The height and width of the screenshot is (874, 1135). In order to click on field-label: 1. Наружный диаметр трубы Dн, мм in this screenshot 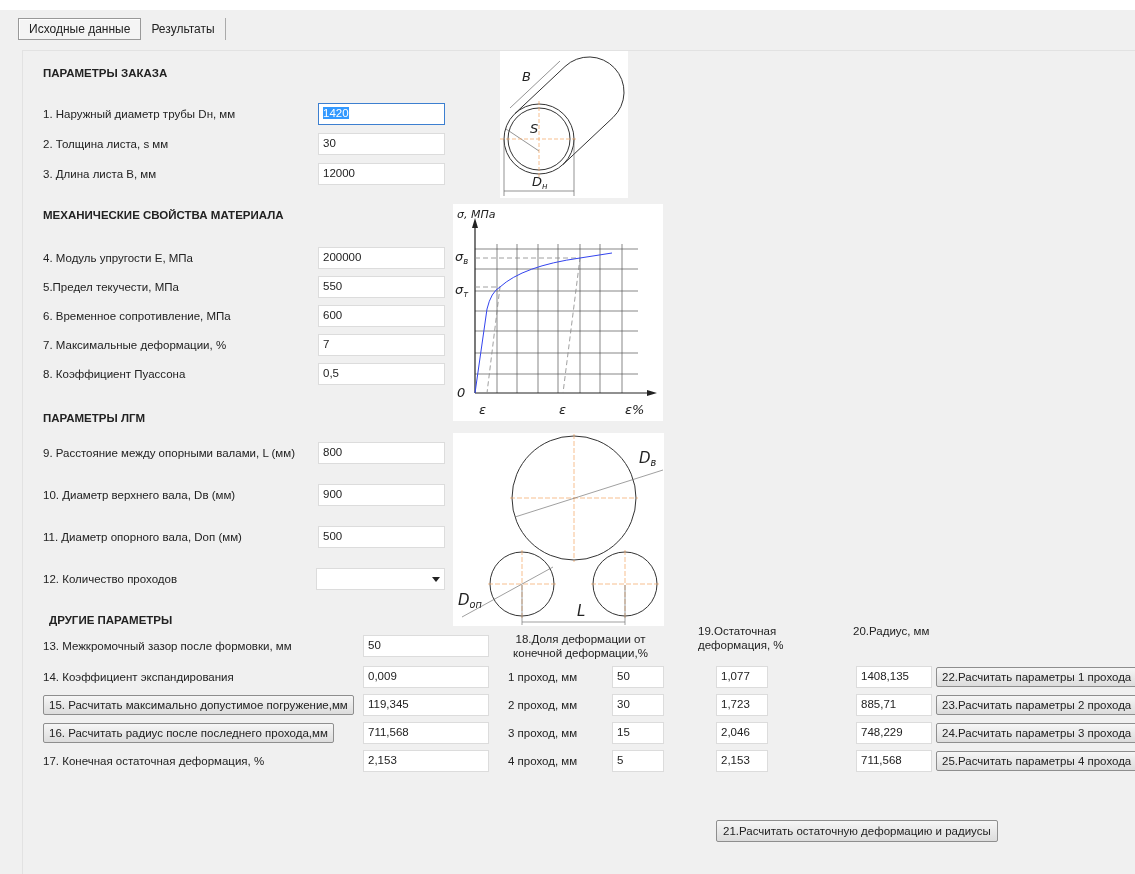, I will do `click(139, 114)`.